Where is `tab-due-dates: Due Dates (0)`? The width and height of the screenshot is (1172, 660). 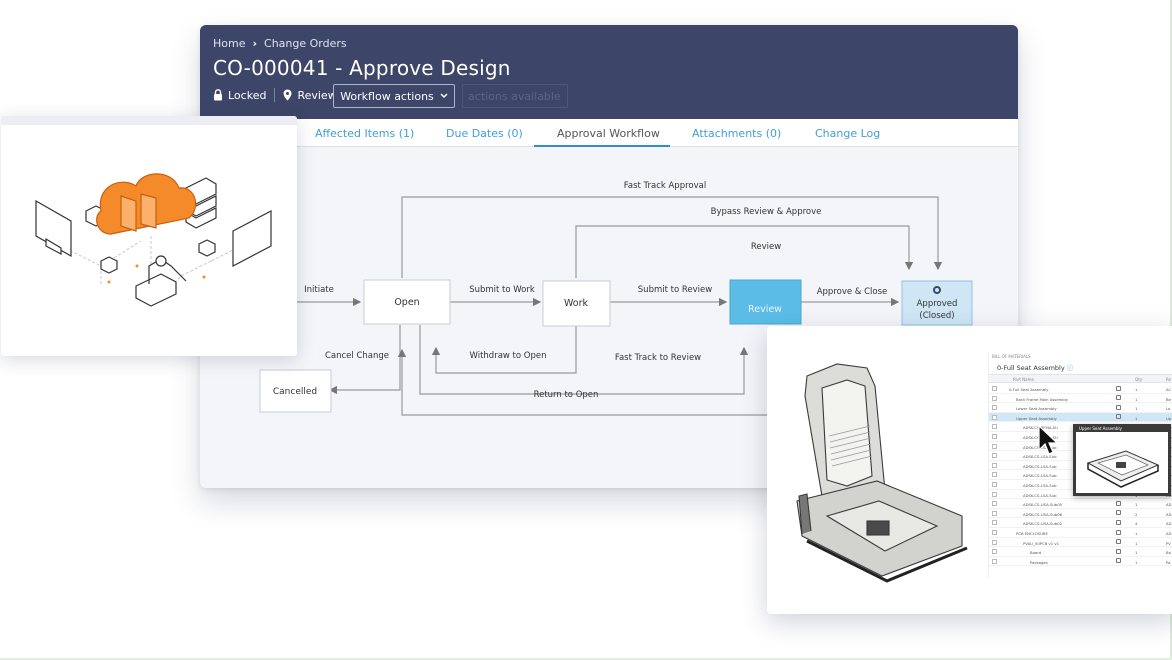 tab-due-dates: Due Dates (0) is located at coordinates (484, 133).